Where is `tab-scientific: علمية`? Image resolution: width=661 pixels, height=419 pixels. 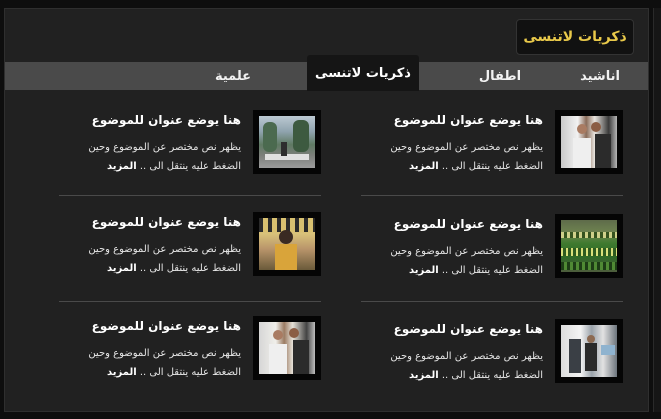 tab-scientific: علمية is located at coordinates (233, 76).